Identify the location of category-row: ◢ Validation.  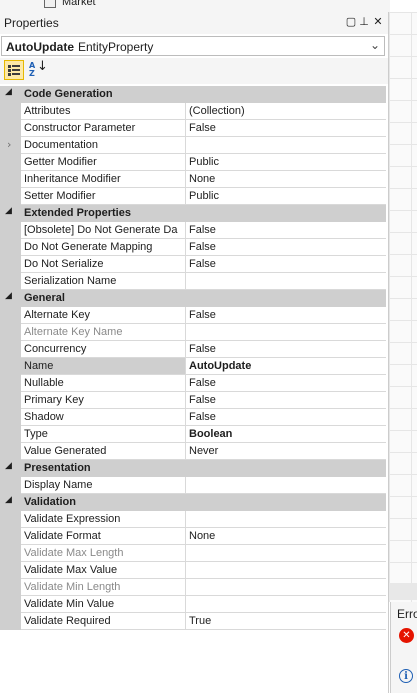
(193, 502).